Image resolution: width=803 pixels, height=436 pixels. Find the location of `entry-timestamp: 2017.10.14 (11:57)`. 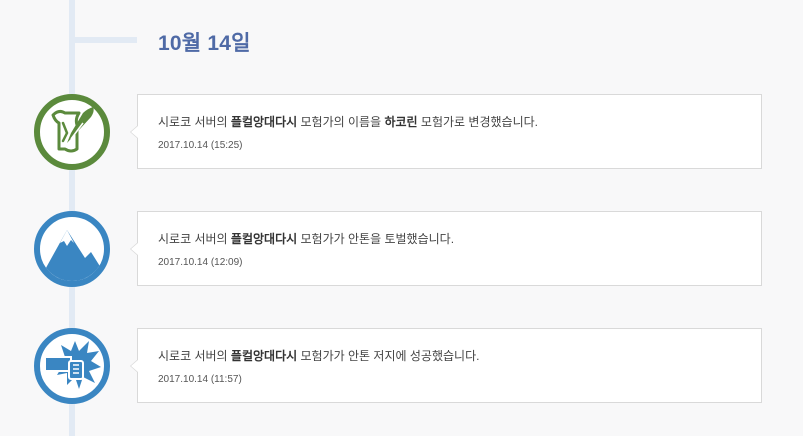

entry-timestamp: 2017.10.14 (11:57) is located at coordinates (200, 379).